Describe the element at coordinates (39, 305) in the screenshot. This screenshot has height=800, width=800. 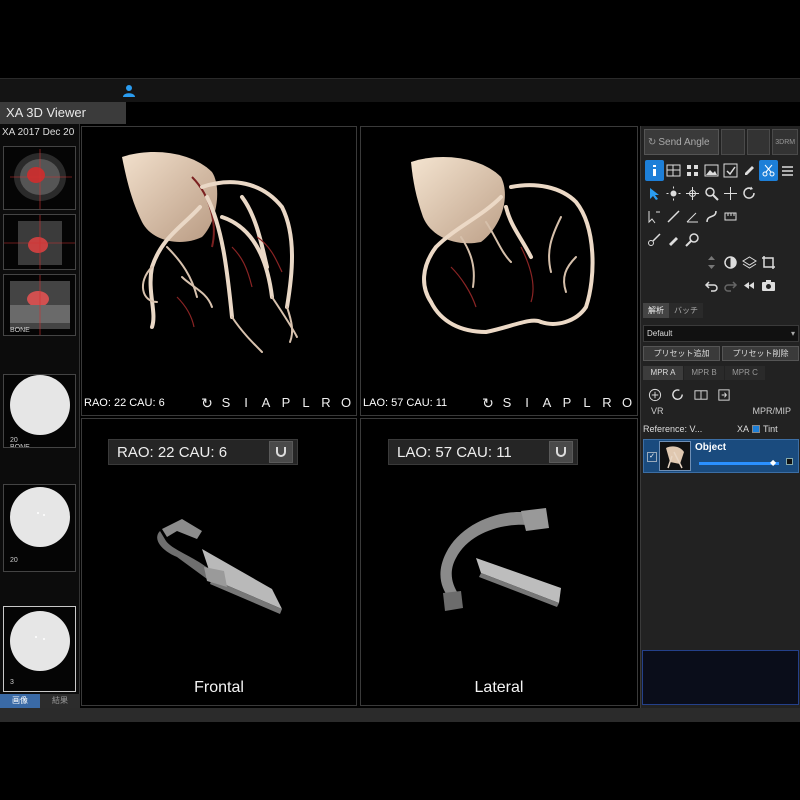
I see `series-thumb-3: BONE` at that location.